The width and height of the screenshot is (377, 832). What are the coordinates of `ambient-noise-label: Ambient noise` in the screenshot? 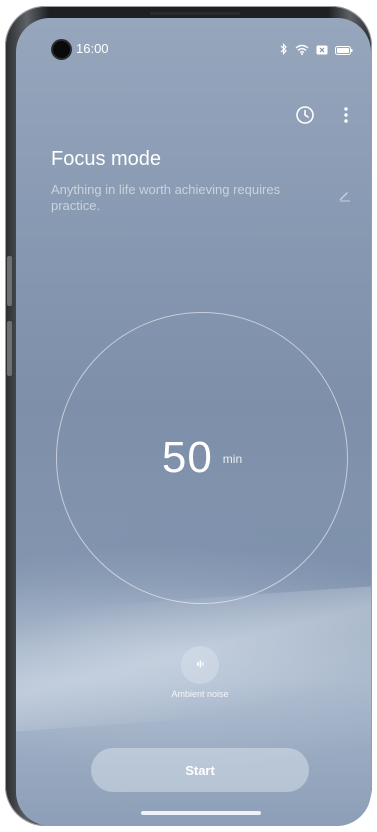 It's located at (200, 694).